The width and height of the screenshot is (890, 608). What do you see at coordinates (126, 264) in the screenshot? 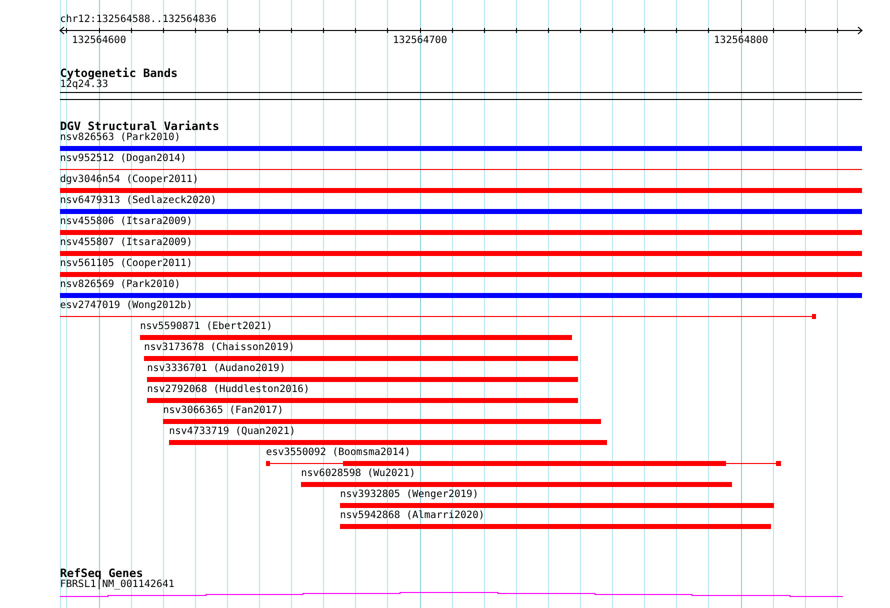
I see `variant-label: nsv561105 (Cooper2011)` at bounding box center [126, 264].